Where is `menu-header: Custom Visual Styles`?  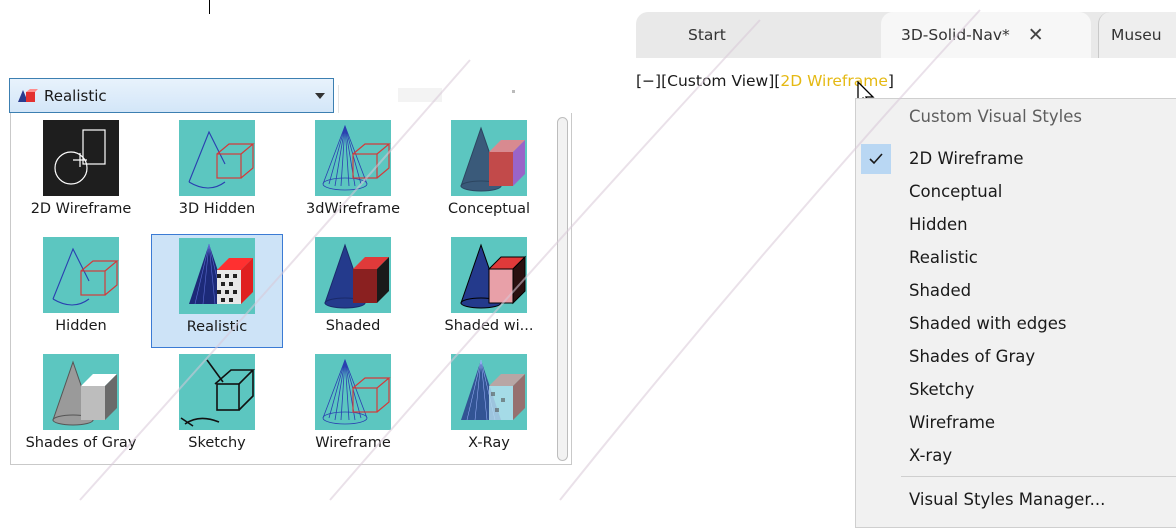
menu-header: Custom Visual Styles is located at coordinates (996, 116).